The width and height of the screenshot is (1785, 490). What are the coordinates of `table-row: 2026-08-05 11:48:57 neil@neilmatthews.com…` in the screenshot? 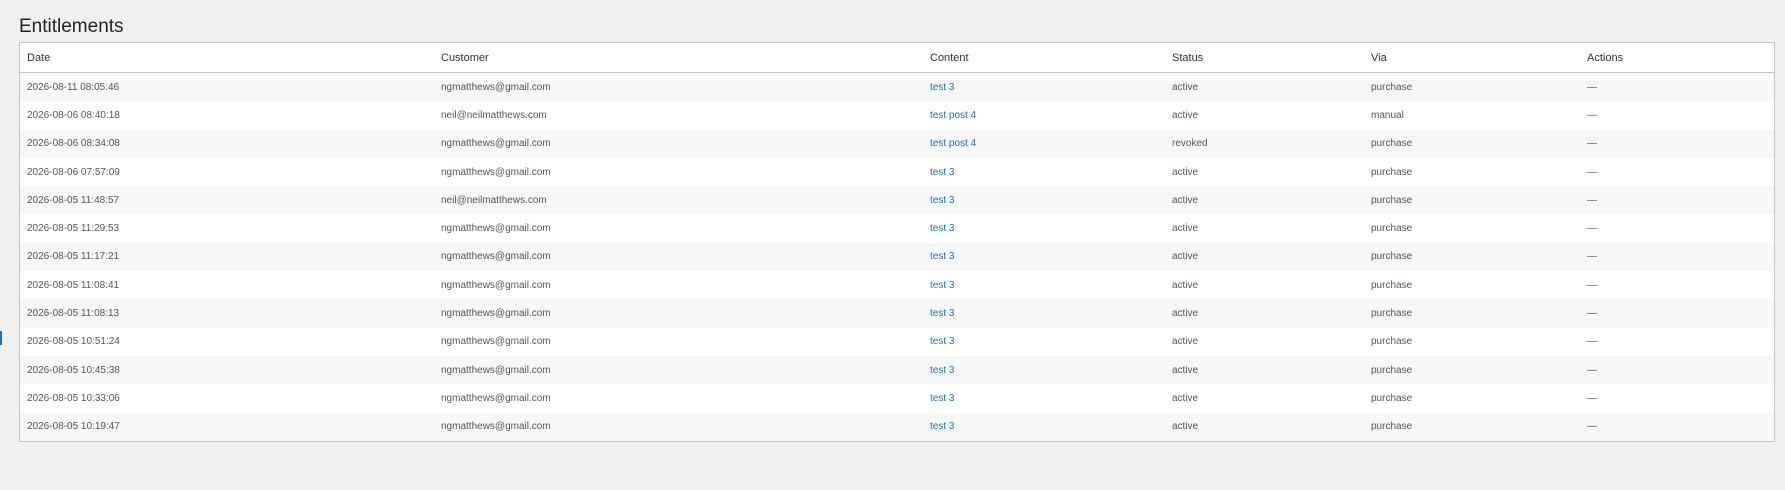 It's located at (897, 200).